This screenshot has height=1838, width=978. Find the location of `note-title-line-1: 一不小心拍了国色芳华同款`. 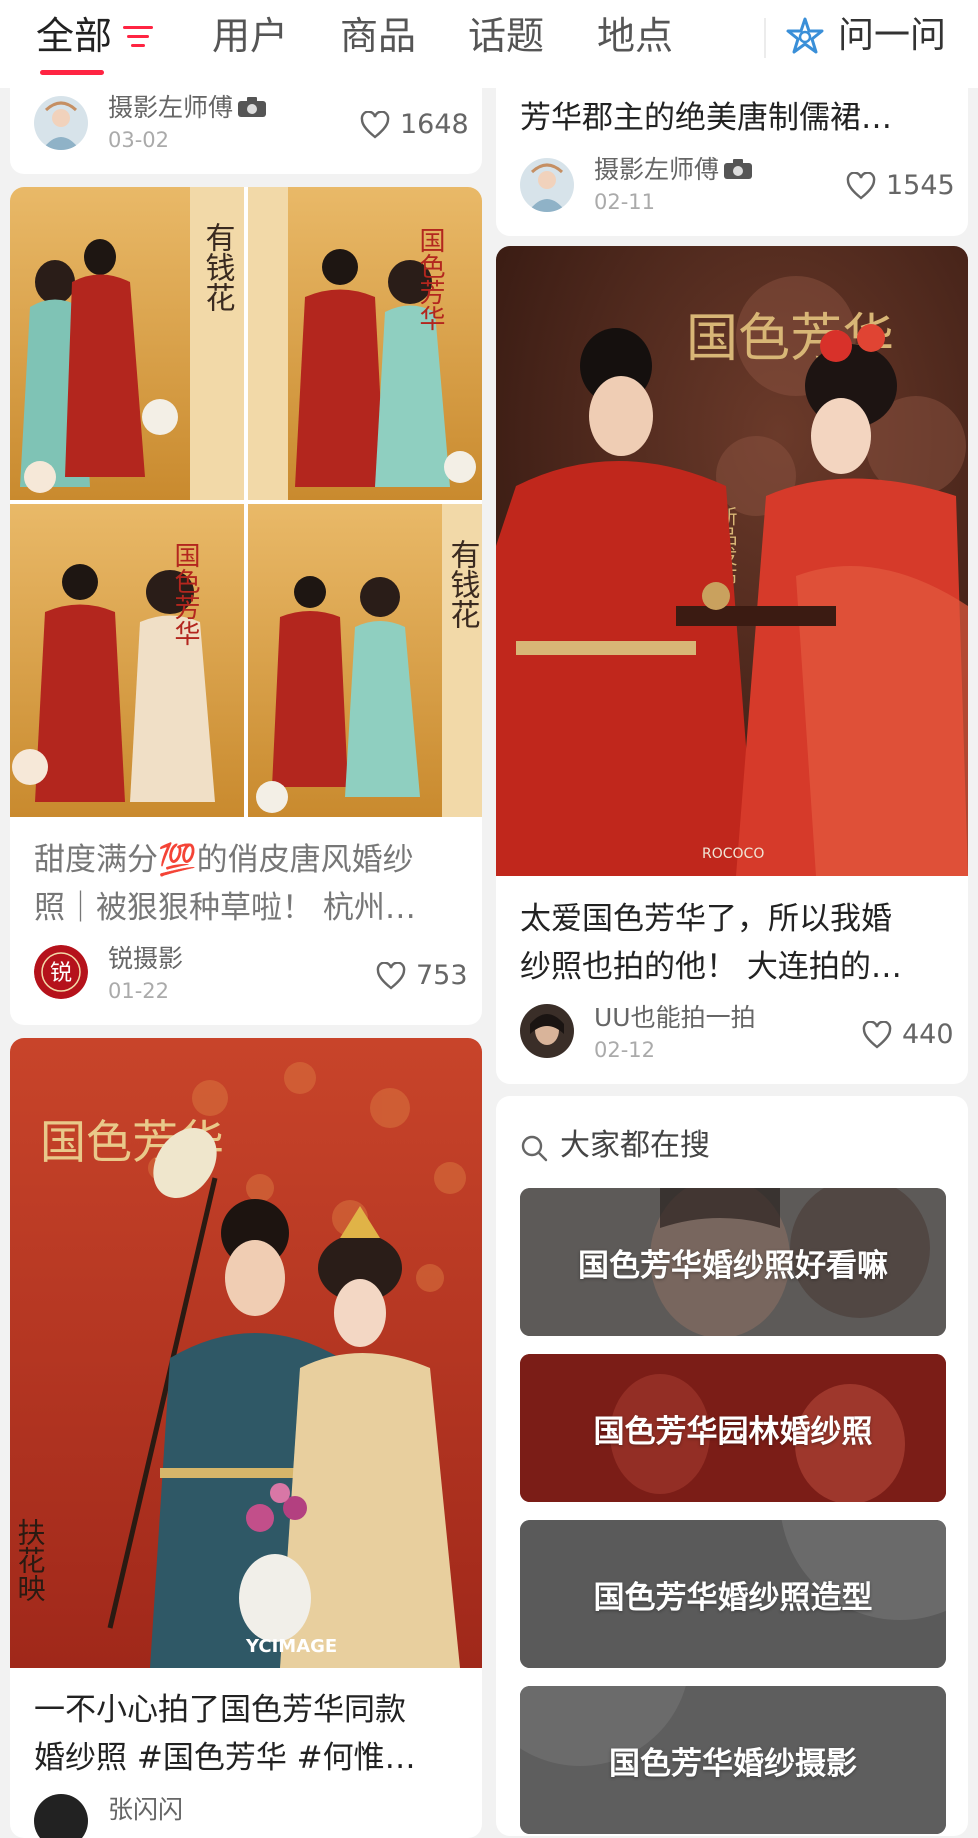

note-title-line-1: 一不小心拍了国色芳华同款 is located at coordinates (249, 1710).